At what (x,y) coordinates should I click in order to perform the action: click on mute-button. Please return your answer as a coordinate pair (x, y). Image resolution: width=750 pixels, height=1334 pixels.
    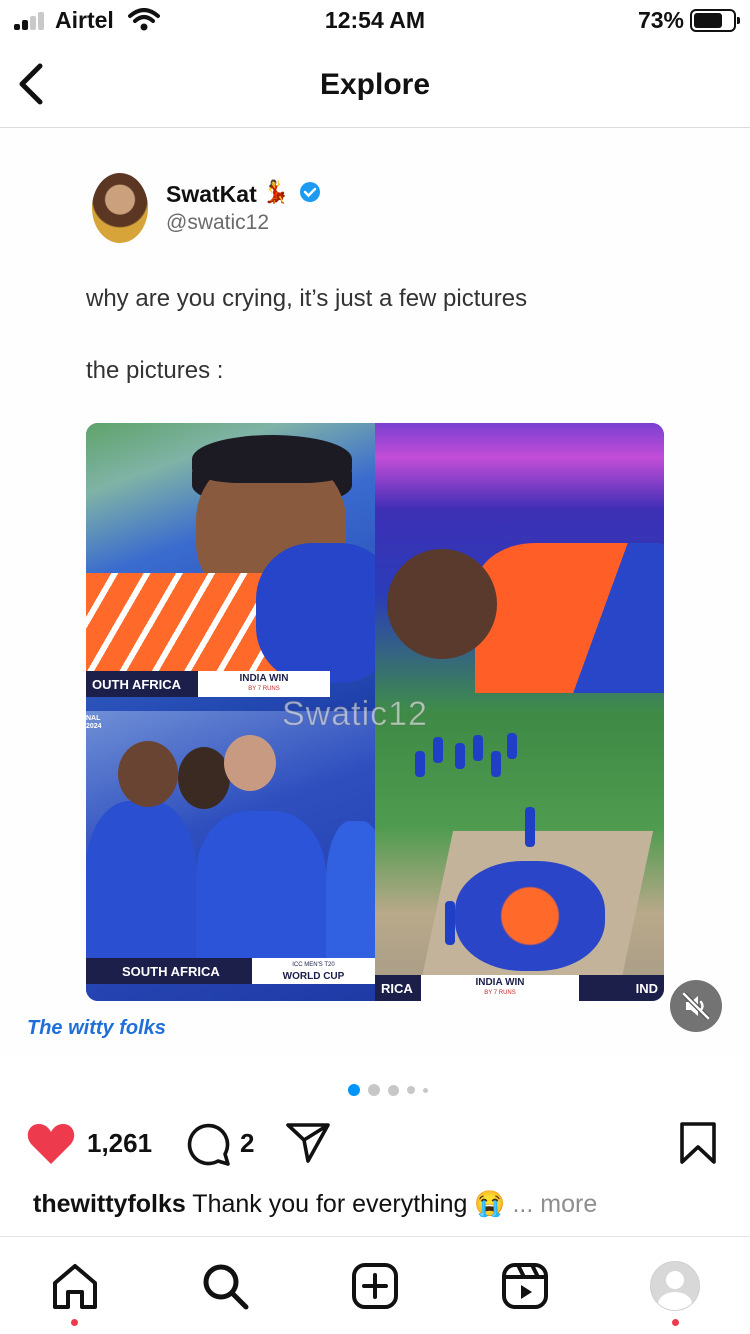
    Looking at the image, I should click on (696, 1006).